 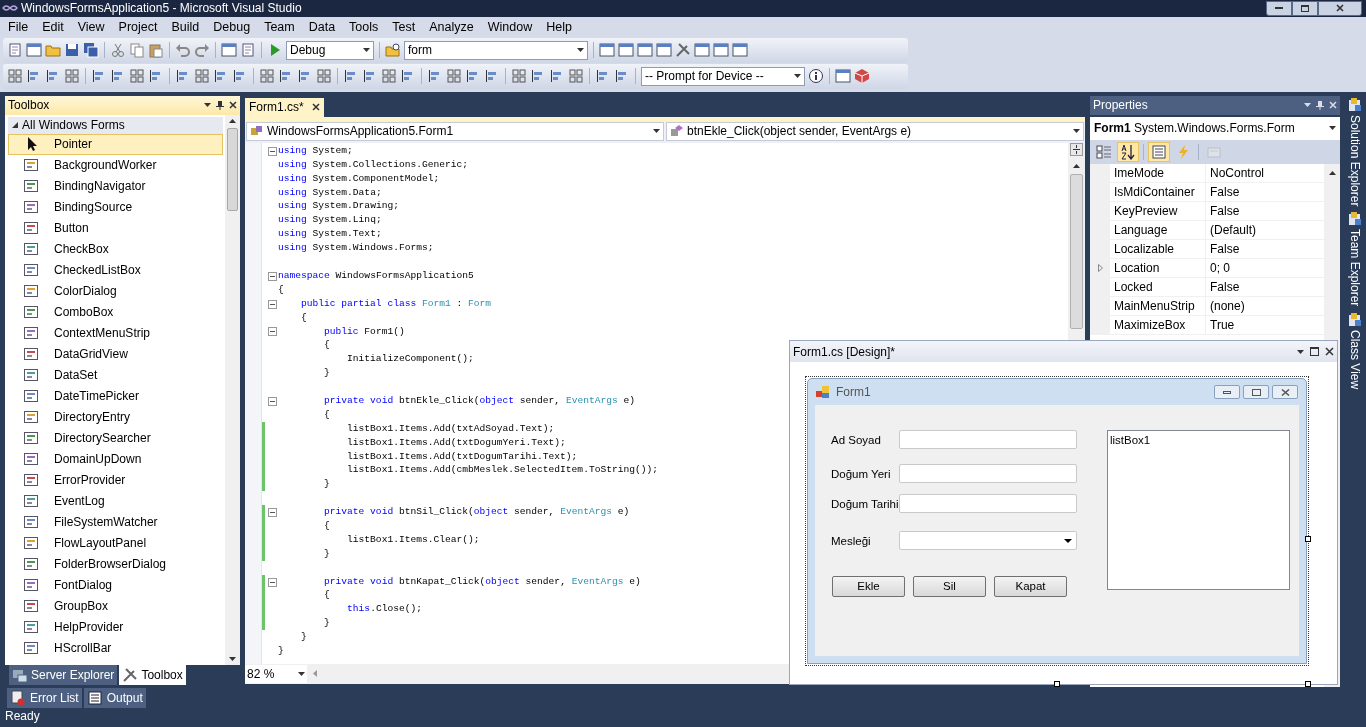 I want to click on menu-item: Edit, so click(x=53, y=27).